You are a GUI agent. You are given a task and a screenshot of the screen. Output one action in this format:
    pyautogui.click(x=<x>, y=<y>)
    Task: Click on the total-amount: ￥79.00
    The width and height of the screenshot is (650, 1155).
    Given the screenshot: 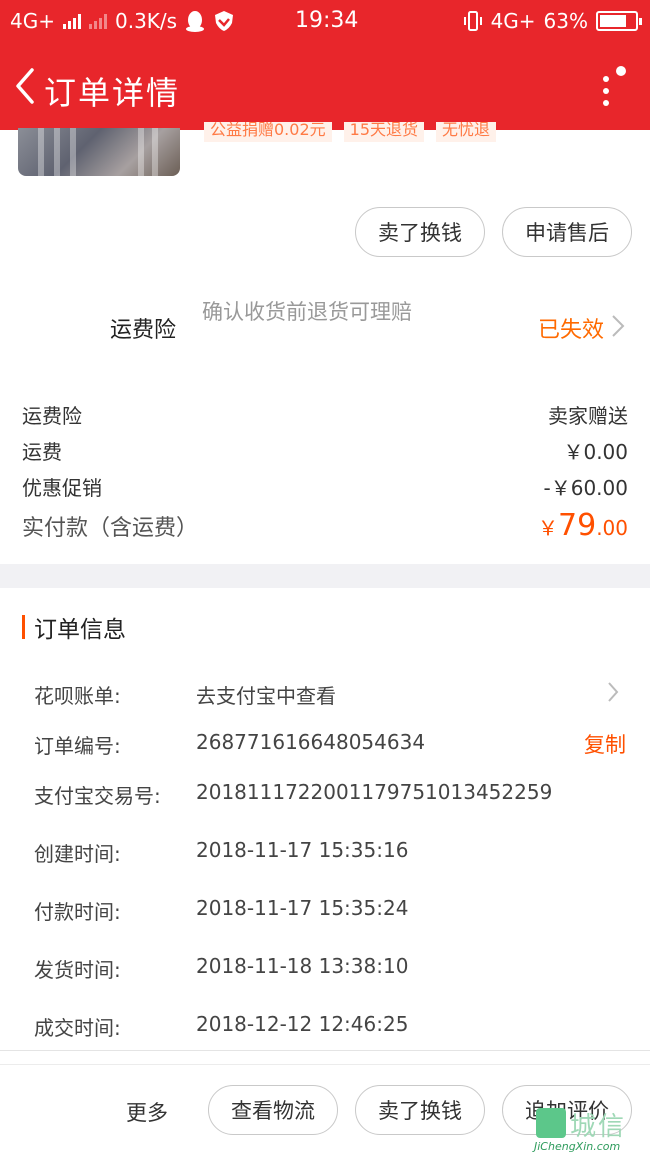 What is the action you would take?
    pyautogui.click(x=583, y=525)
    